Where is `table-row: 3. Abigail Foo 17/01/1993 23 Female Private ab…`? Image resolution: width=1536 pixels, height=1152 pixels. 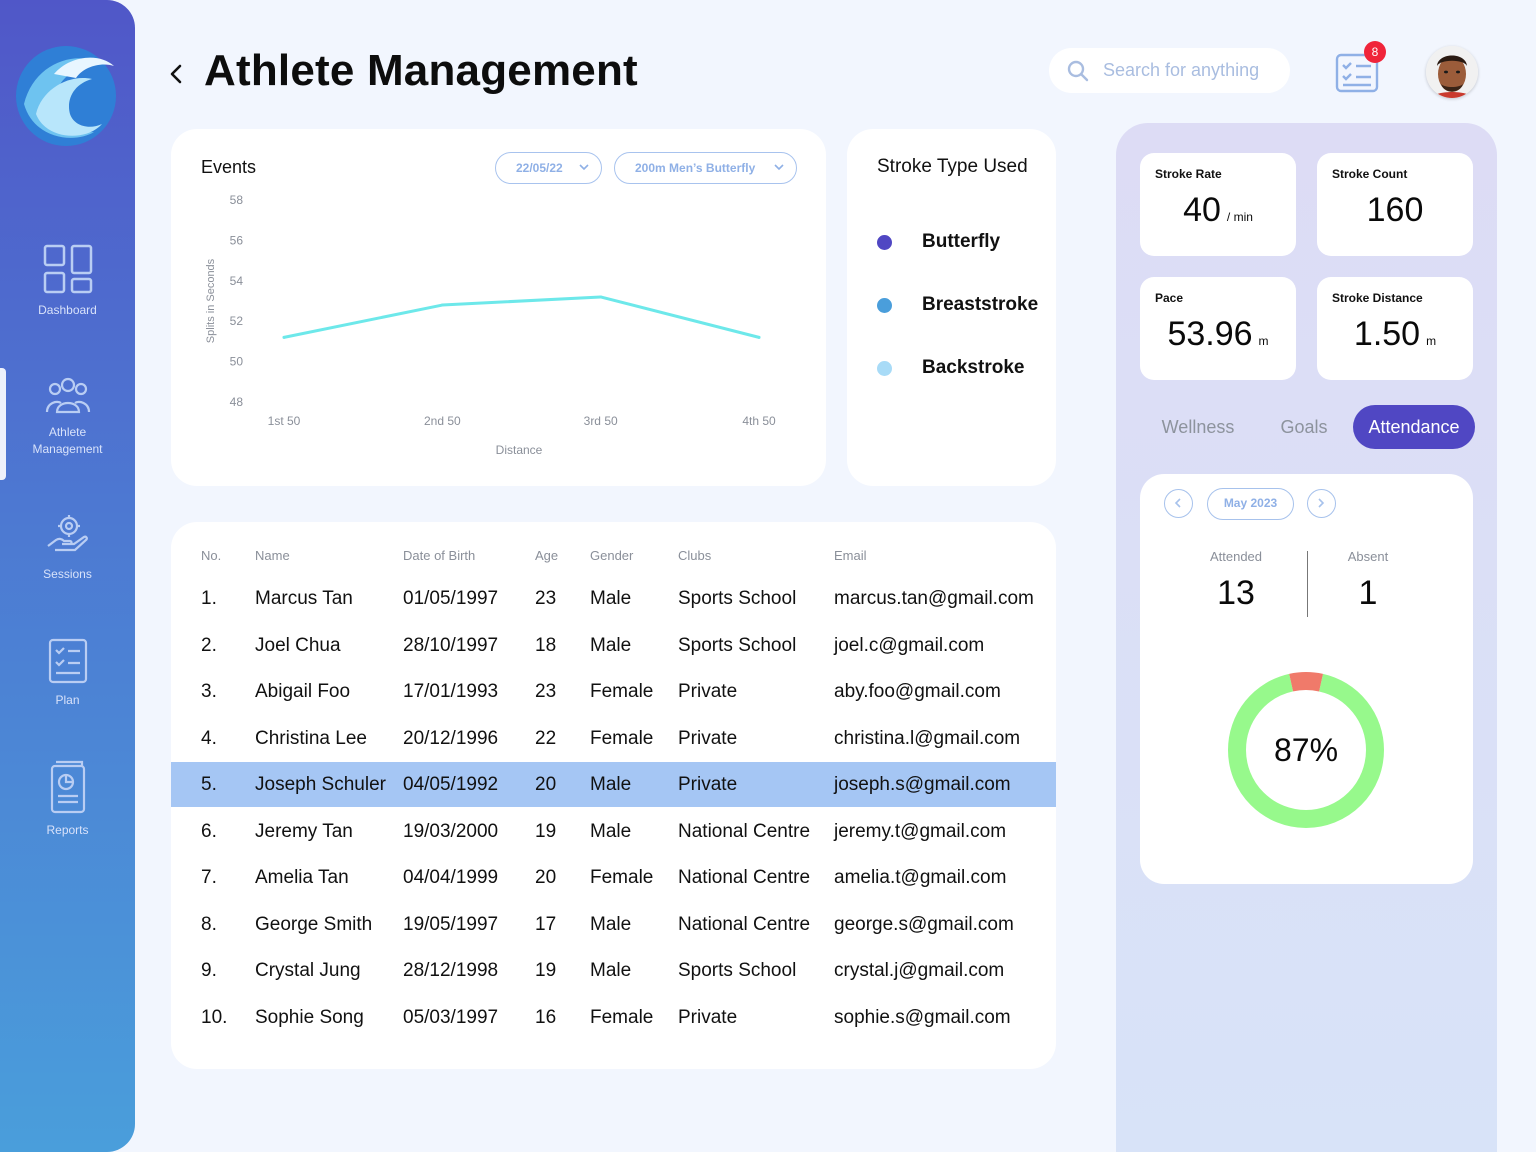 table-row: 3. Abigail Foo 17/01/1993 23 Female Private ab… is located at coordinates (613, 691).